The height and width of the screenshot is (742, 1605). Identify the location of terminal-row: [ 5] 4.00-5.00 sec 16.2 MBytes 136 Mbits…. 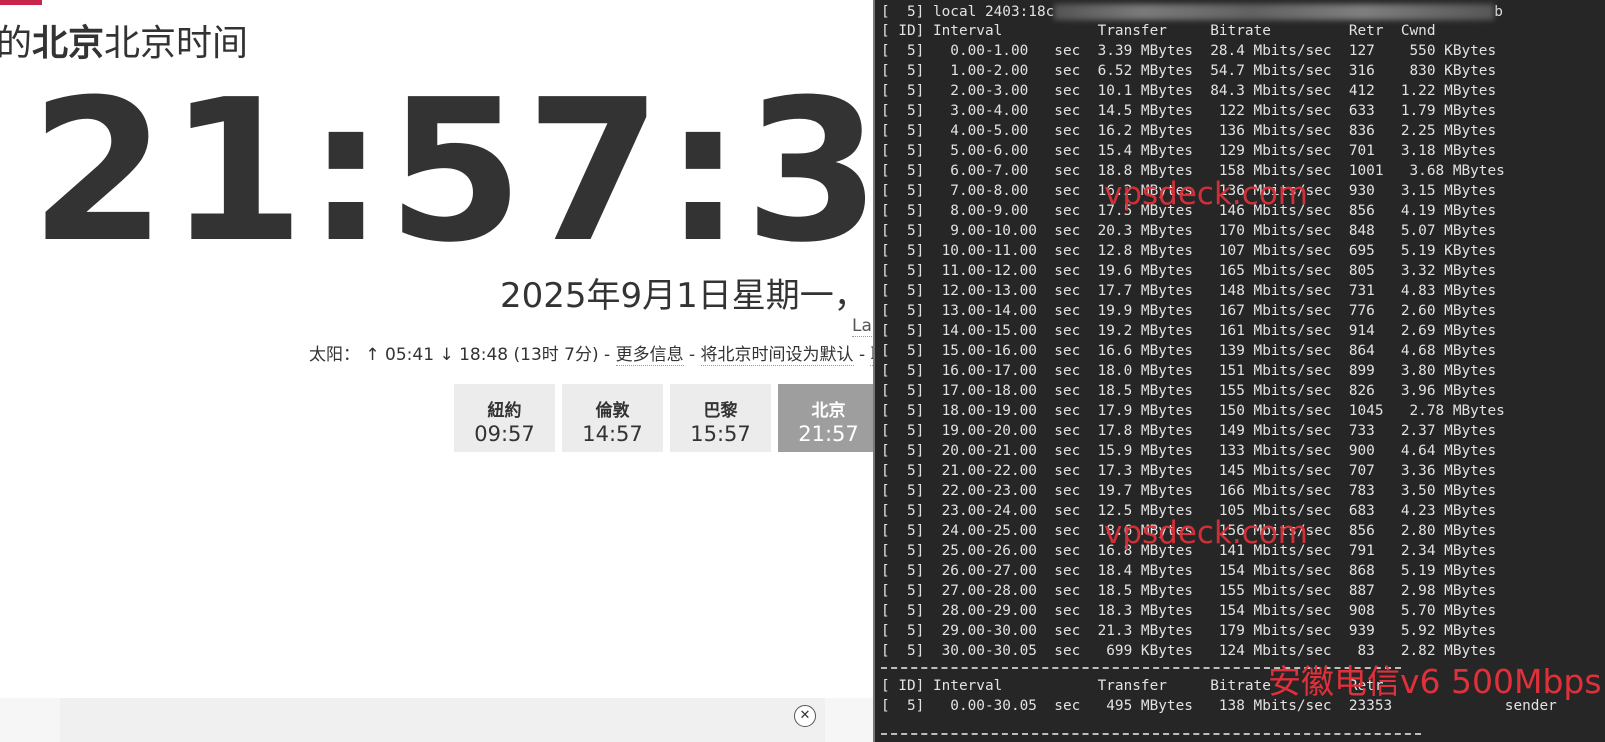
(1189, 131).